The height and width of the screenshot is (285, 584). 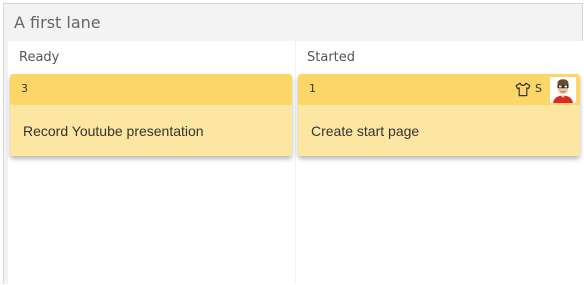 I want to click on card-body: Create start page, so click(x=439, y=130).